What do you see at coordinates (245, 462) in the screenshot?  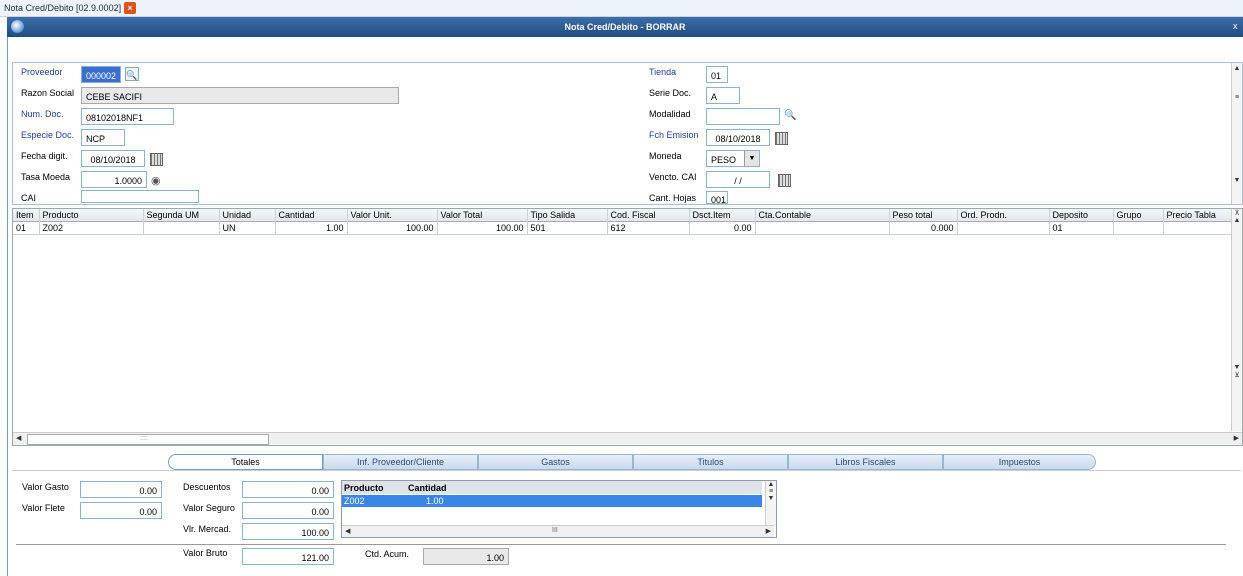 I see `tab-totales: Totales` at bounding box center [245, 462].